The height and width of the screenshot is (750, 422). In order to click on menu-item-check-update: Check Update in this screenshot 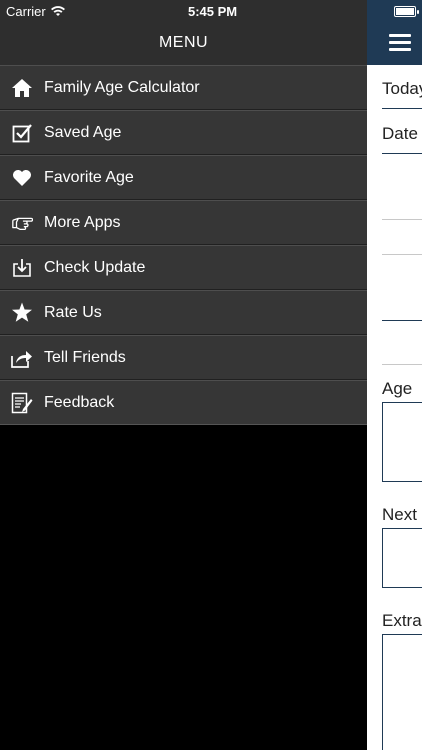, I will do `click(183, 267)`.